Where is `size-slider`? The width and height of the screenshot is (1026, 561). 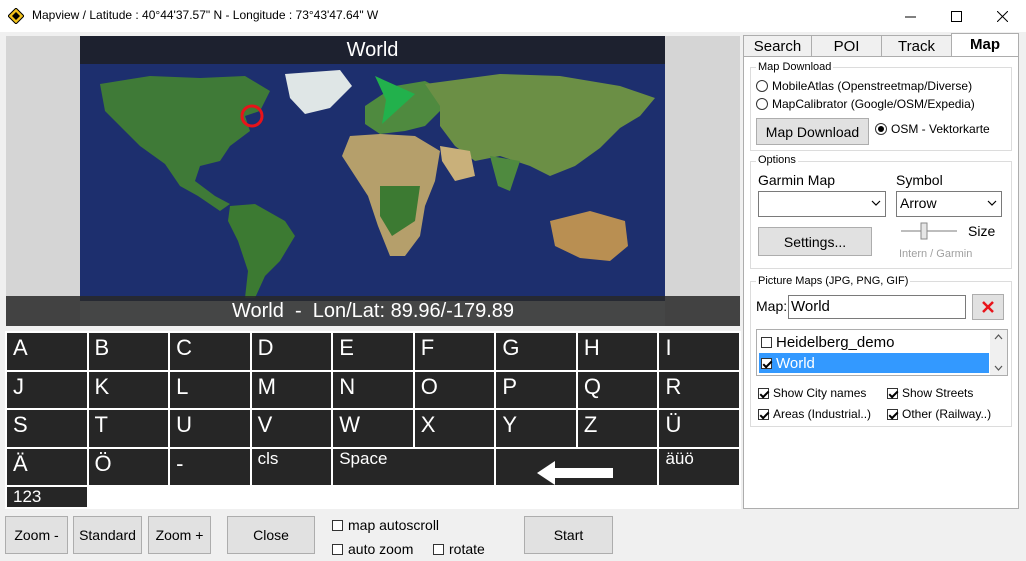 size-slider is located at coordinates (929, 231).